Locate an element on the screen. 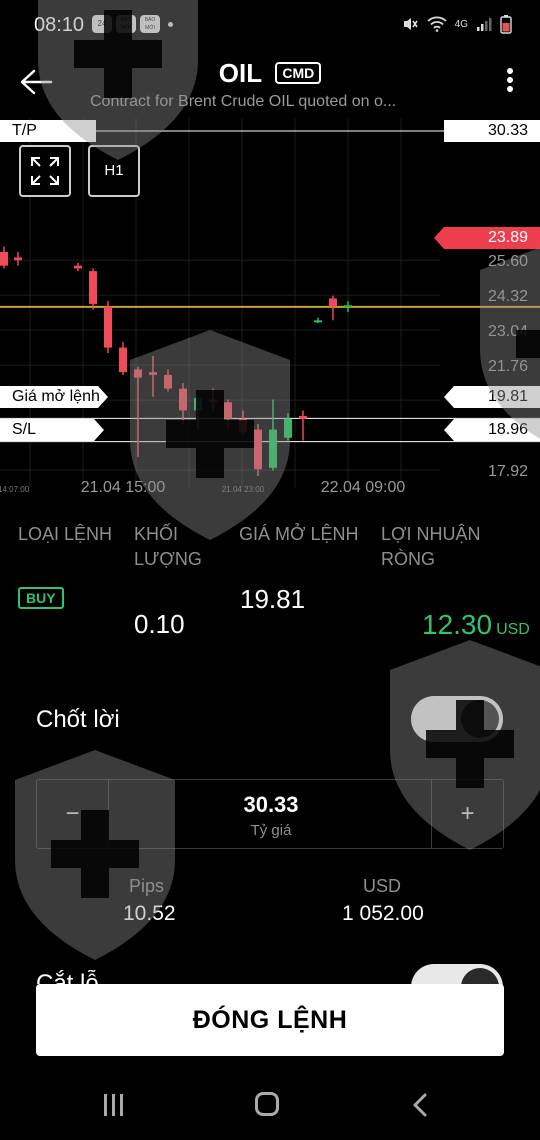 This screenshot has width=540, height=1140. take-profit-stepper: − 30.33 Tỷ giá + is located at coordinates (270, 814).